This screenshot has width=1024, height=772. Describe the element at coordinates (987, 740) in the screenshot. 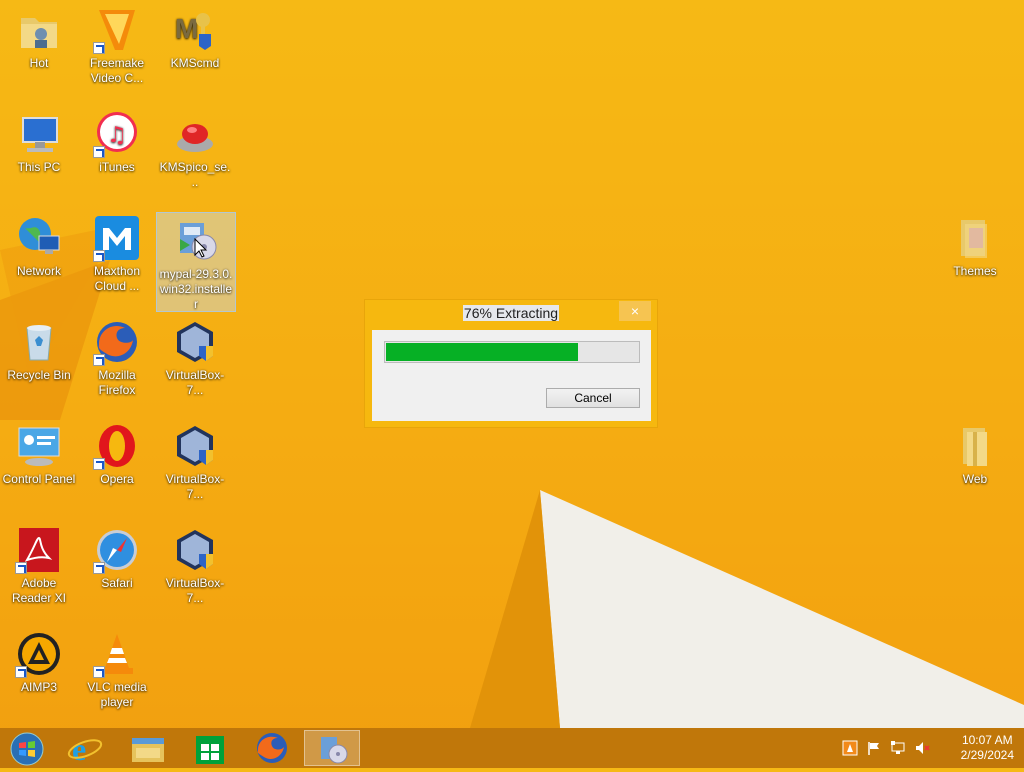

I see `clock-time: 10:07 AM` at that location.